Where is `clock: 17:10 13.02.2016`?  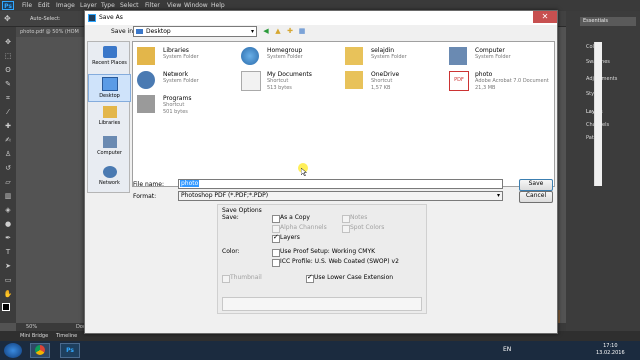 clock: 17:10 13.02.2016 is located at coordinates (610, 350).